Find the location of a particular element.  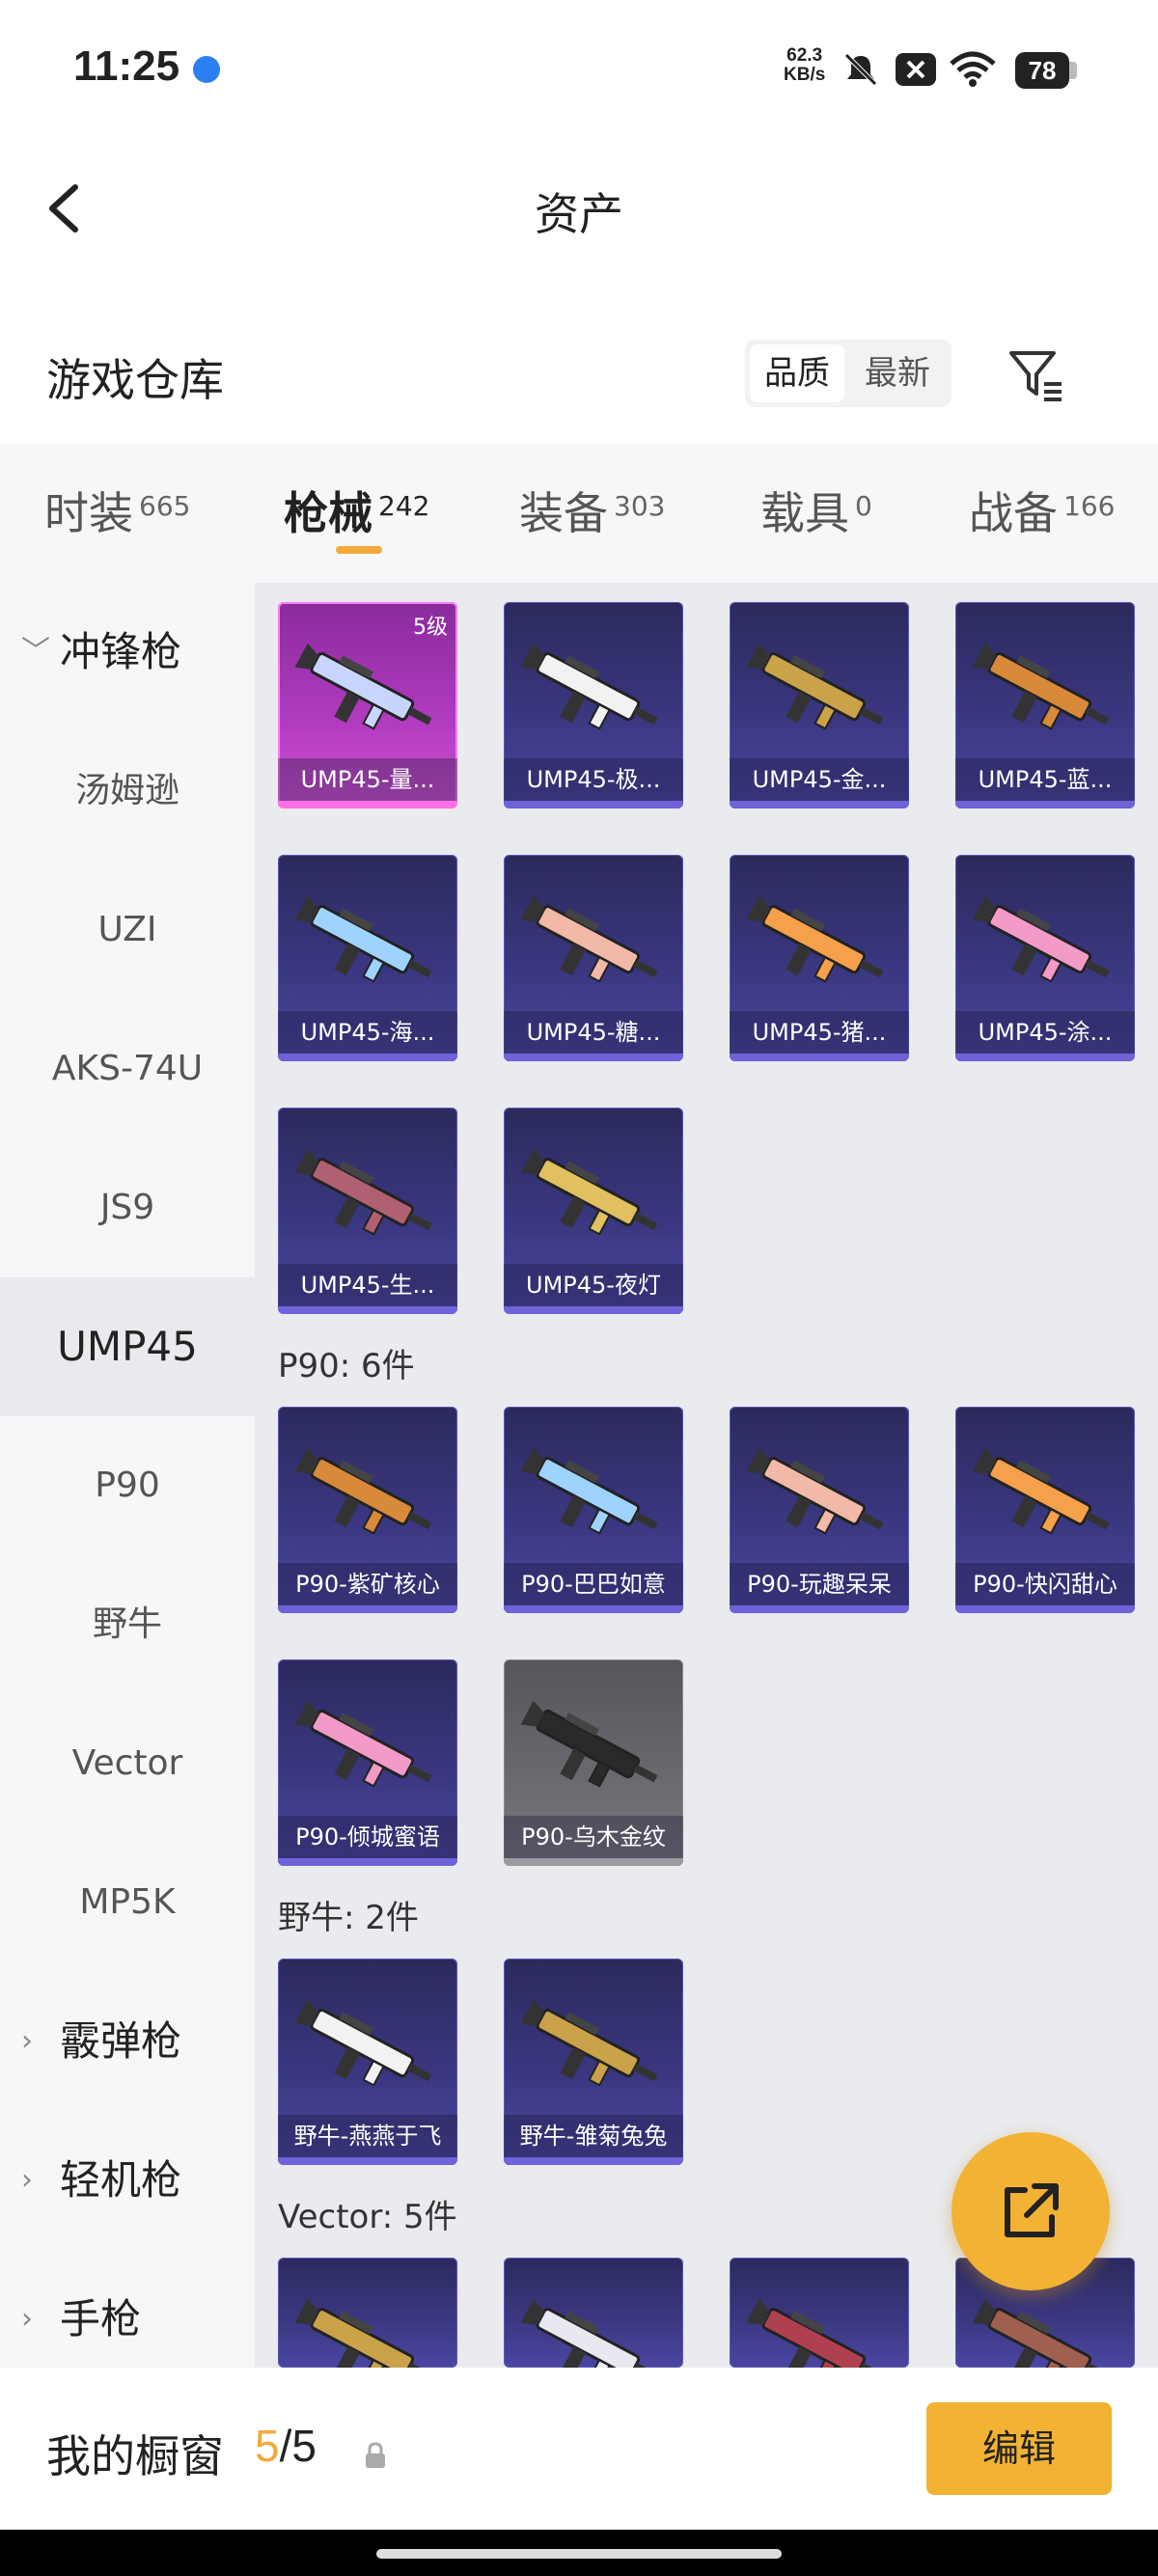

weapon-card: 野牛-燕燕于飞 is located at coordinates (367, 2062).